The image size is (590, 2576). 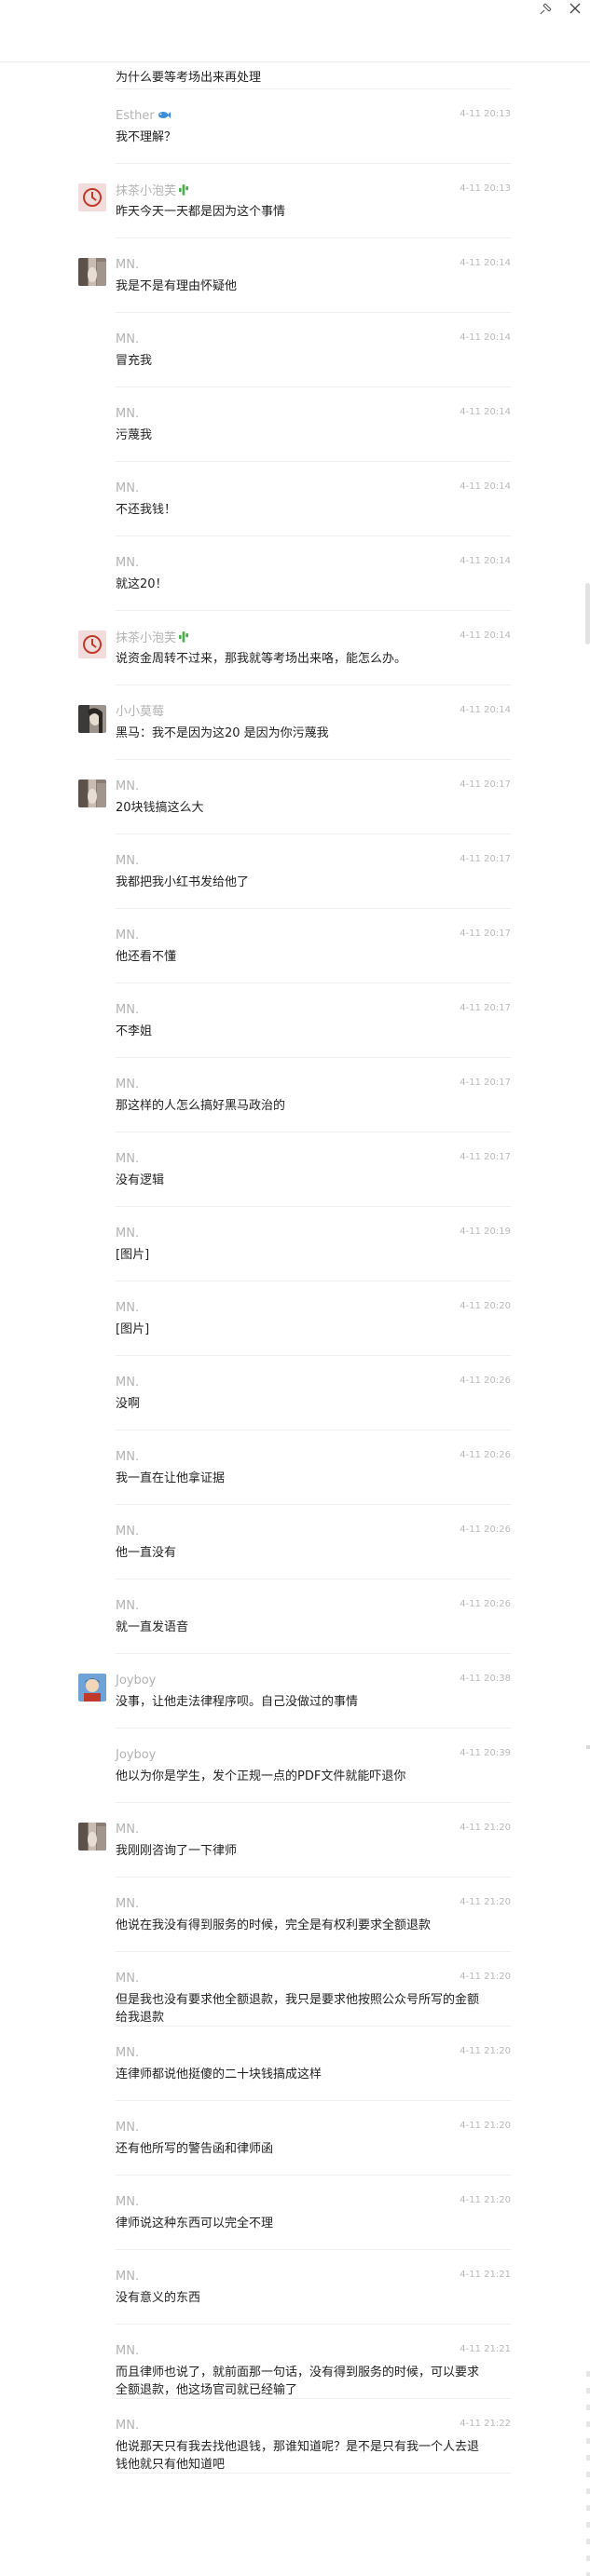 What do you see at coordinates (295, 2064) in the screenshot?
I see `message-item: MN. 4-11 21:20 连律师都说他挺傻的二十块钱搞成这样` at bounding box center [295, 2064].